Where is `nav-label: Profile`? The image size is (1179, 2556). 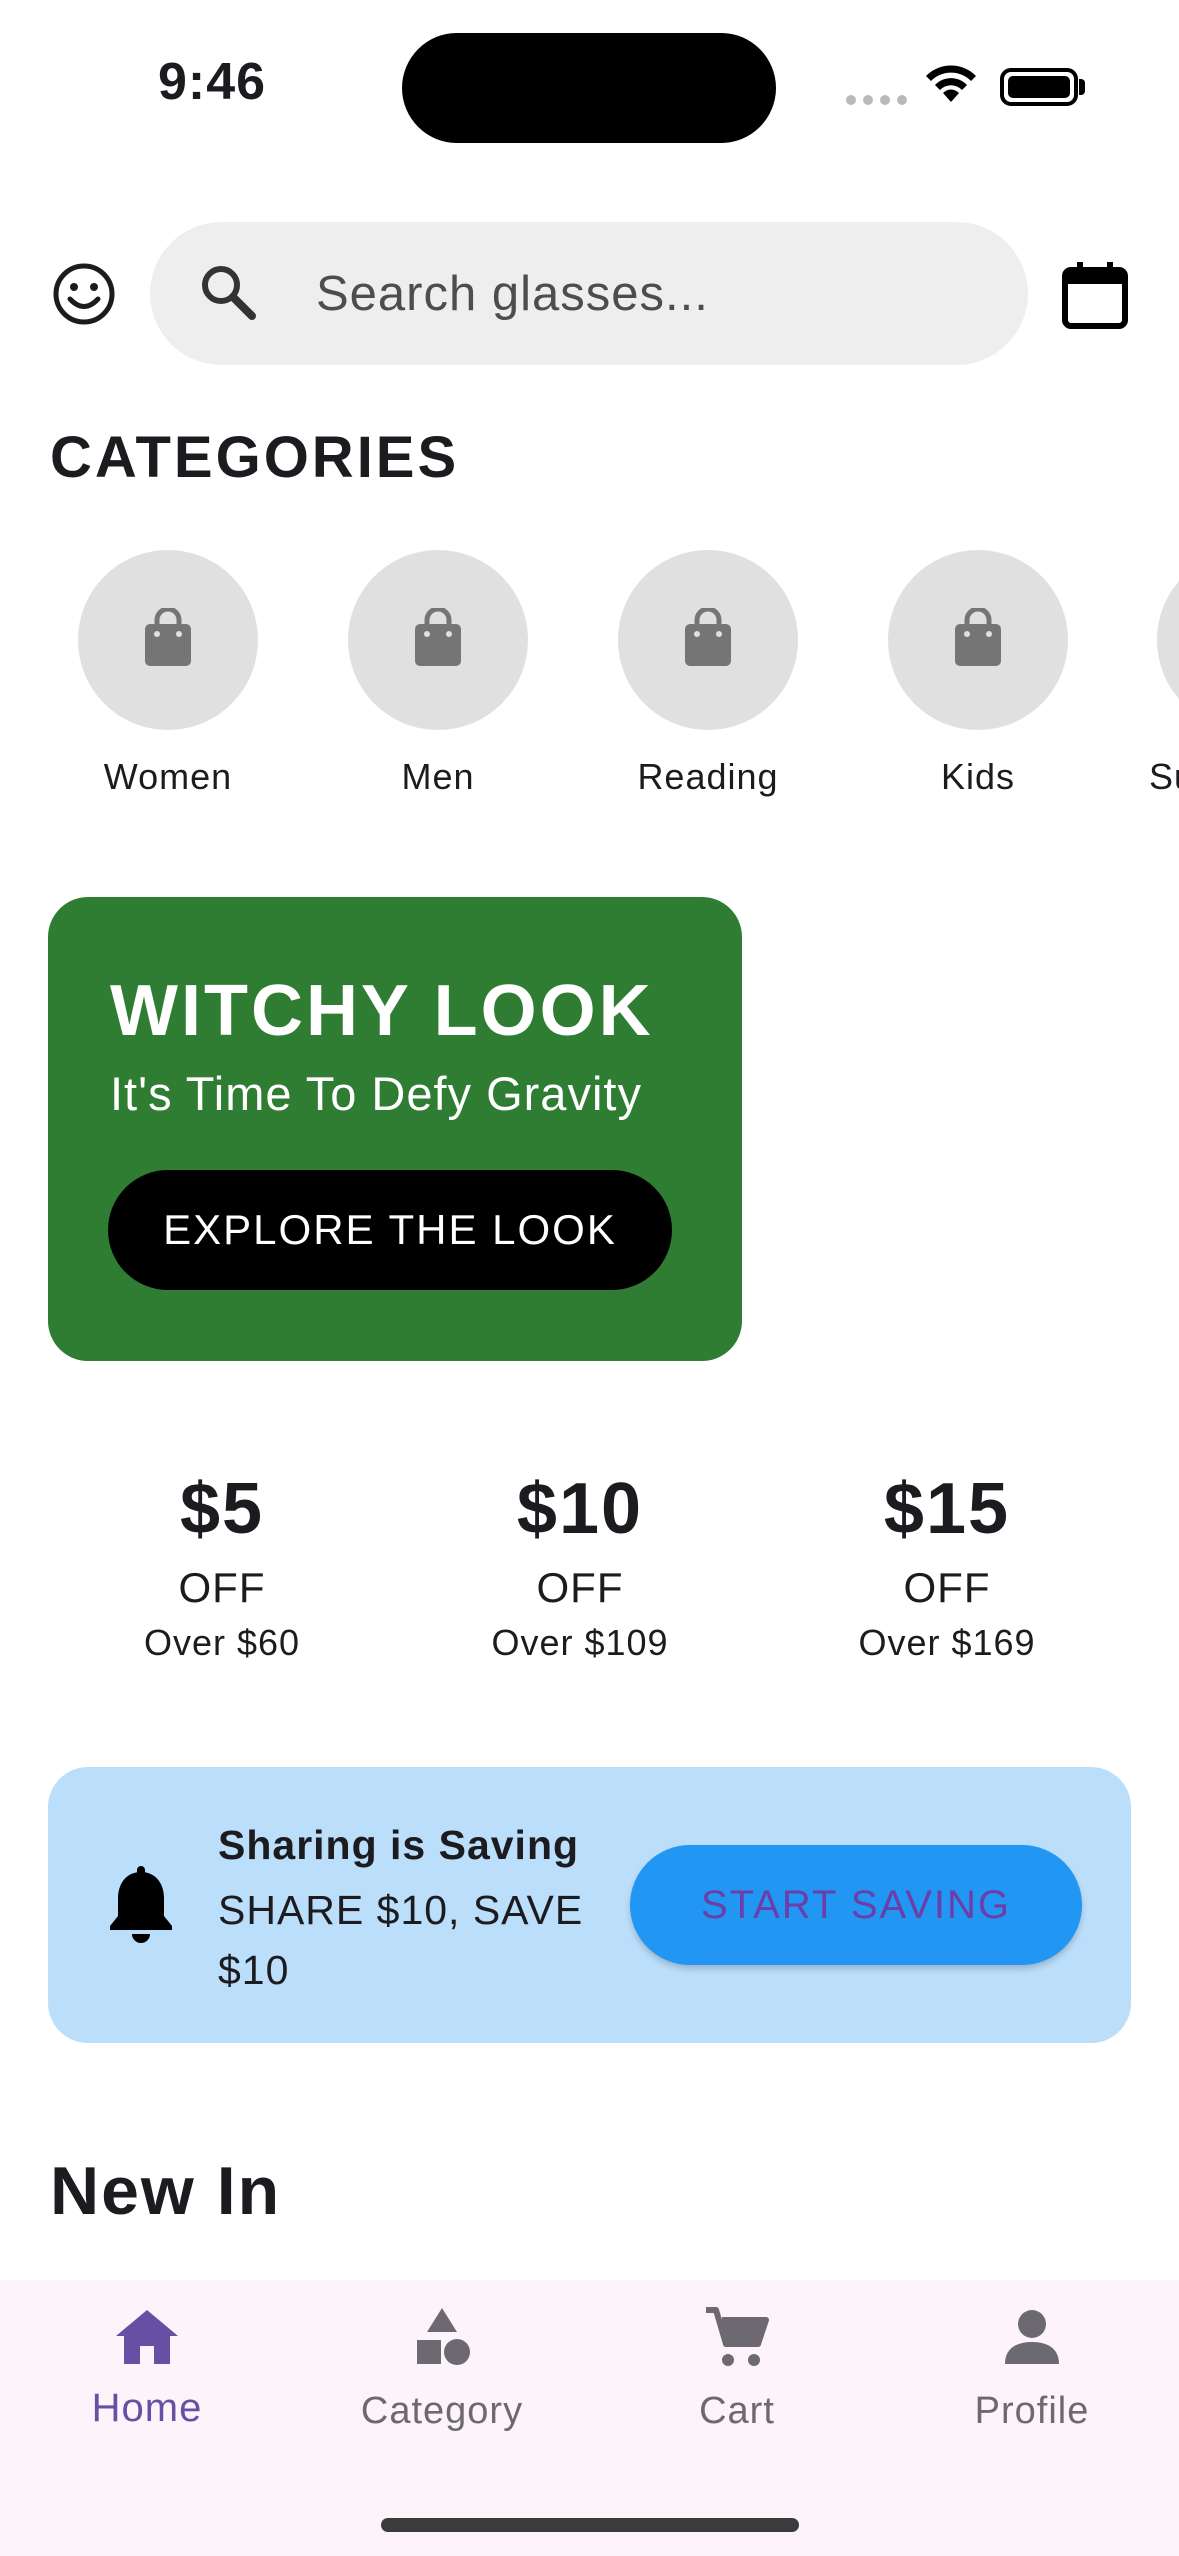
nav-label: Profile is located at coordinates (1032, 2411).